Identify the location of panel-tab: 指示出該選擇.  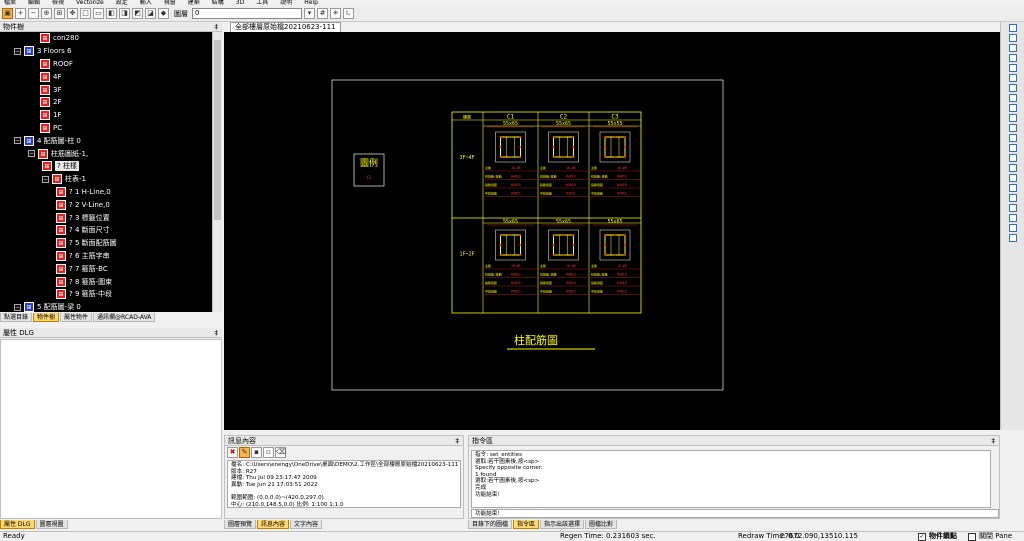
(562, 524).